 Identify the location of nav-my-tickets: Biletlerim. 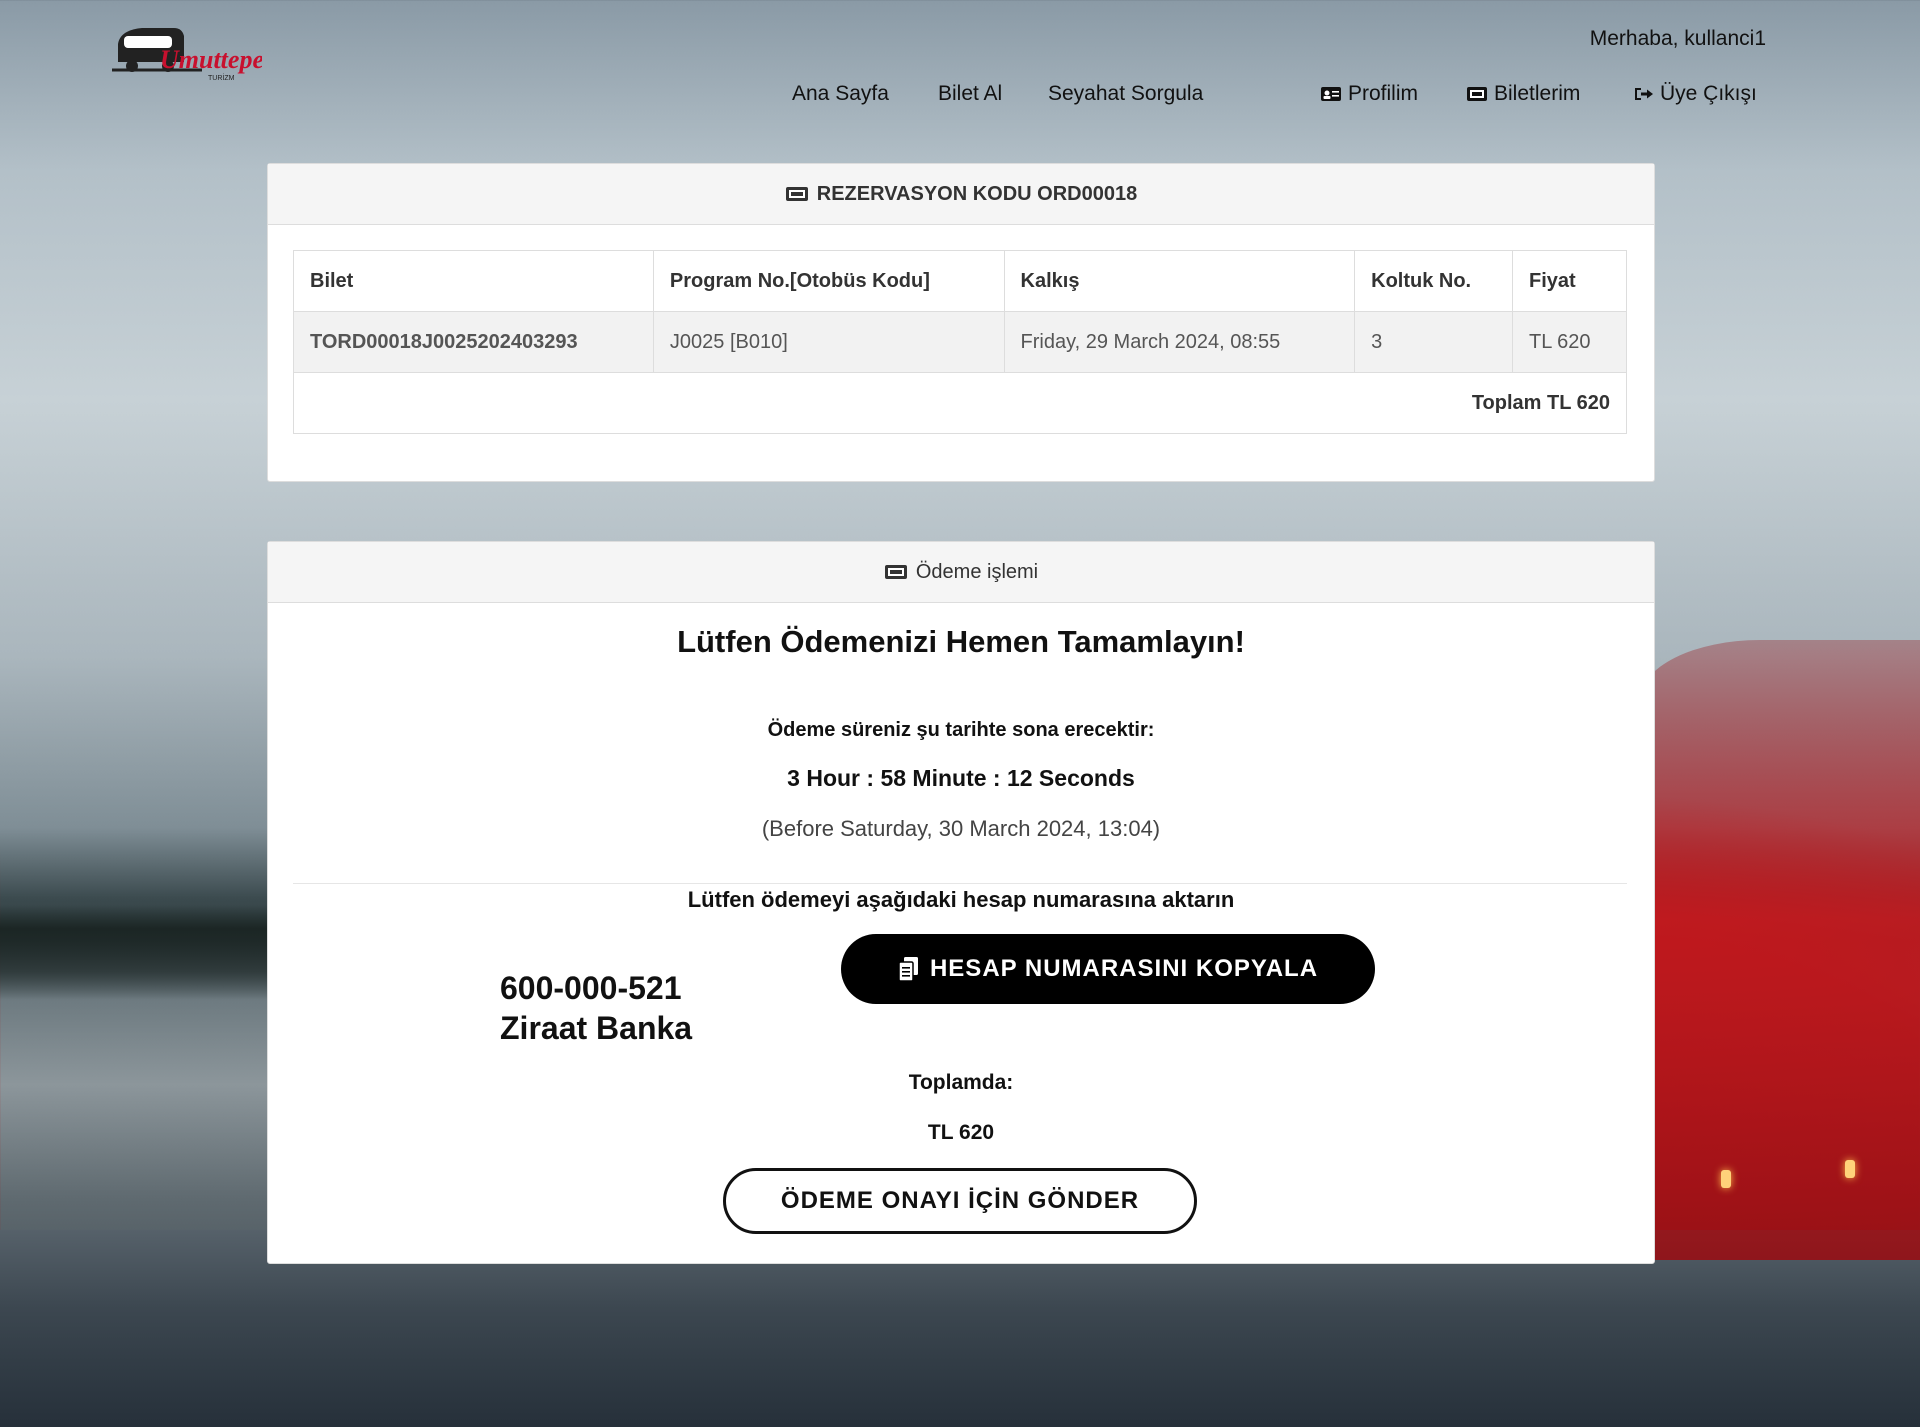
(1523, 94).